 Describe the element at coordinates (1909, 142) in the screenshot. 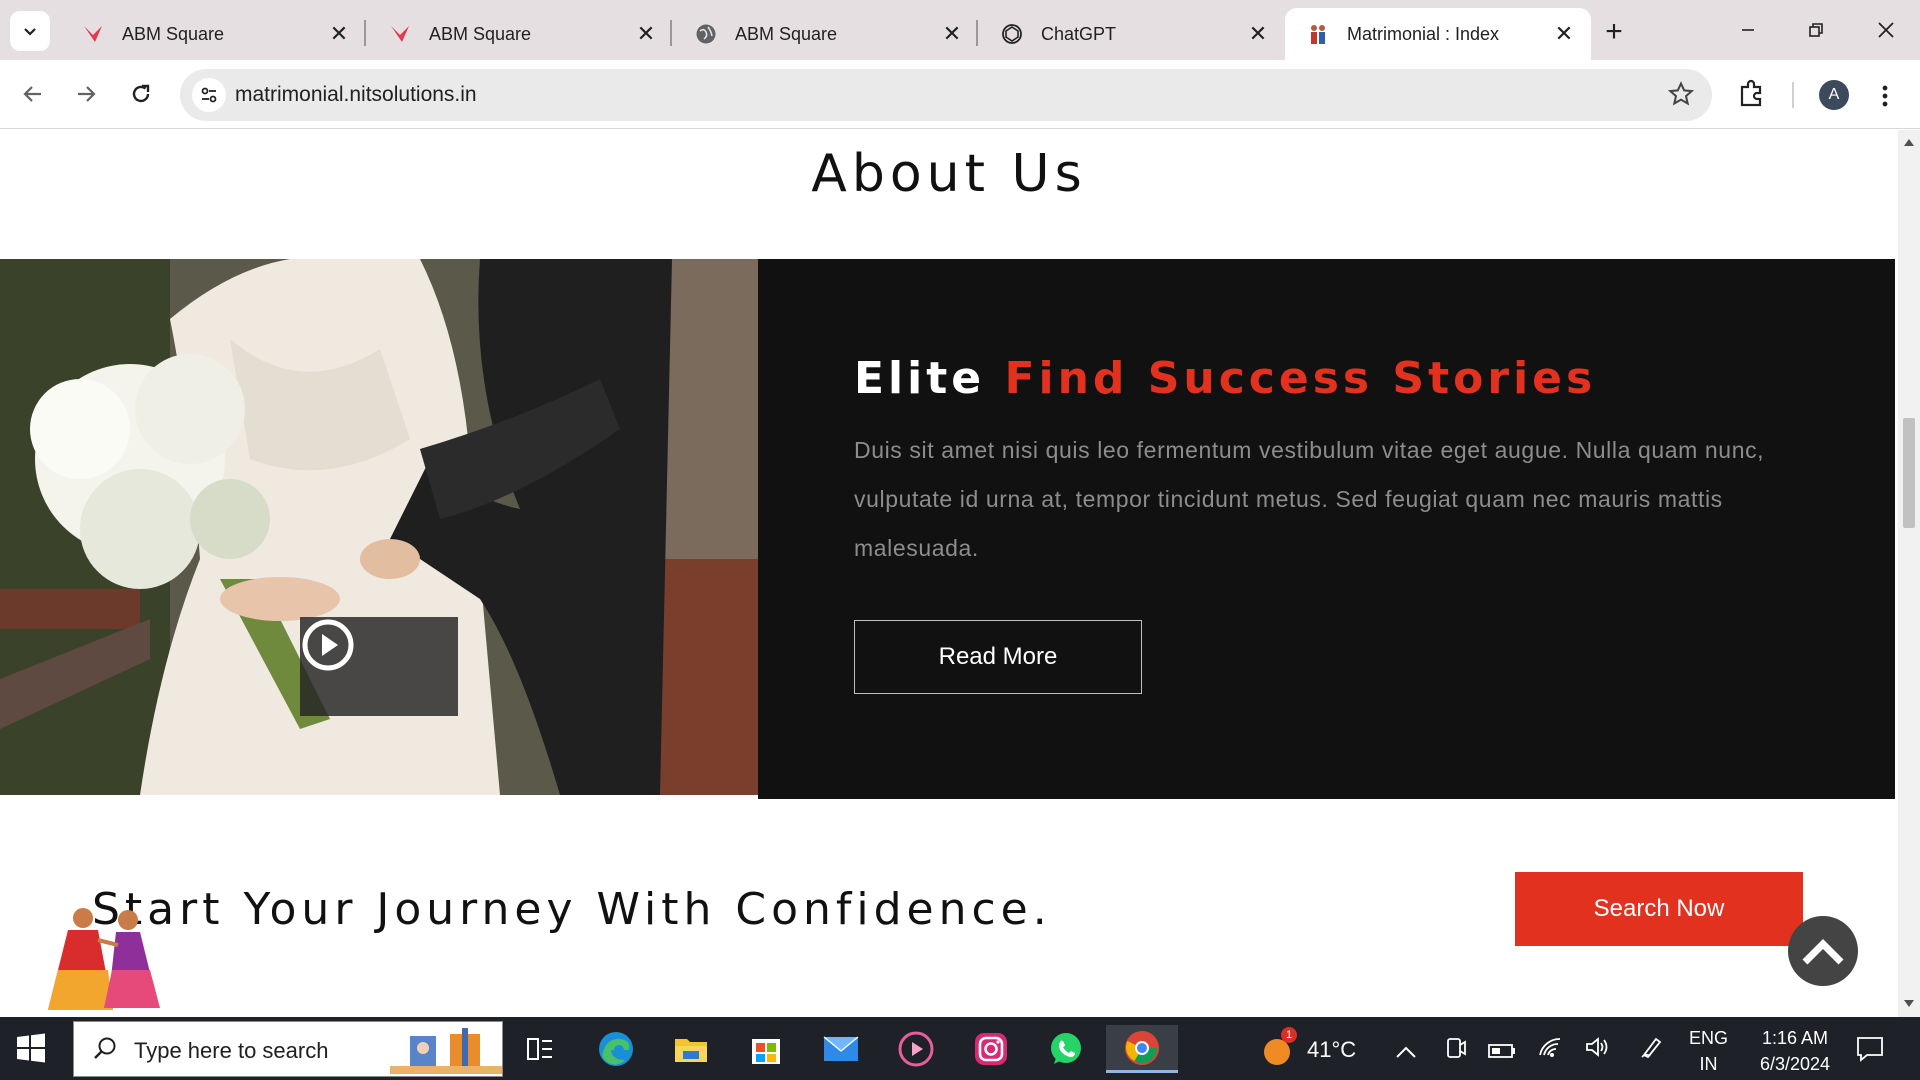

I see `scroll-up-arrow-icon` at that location.